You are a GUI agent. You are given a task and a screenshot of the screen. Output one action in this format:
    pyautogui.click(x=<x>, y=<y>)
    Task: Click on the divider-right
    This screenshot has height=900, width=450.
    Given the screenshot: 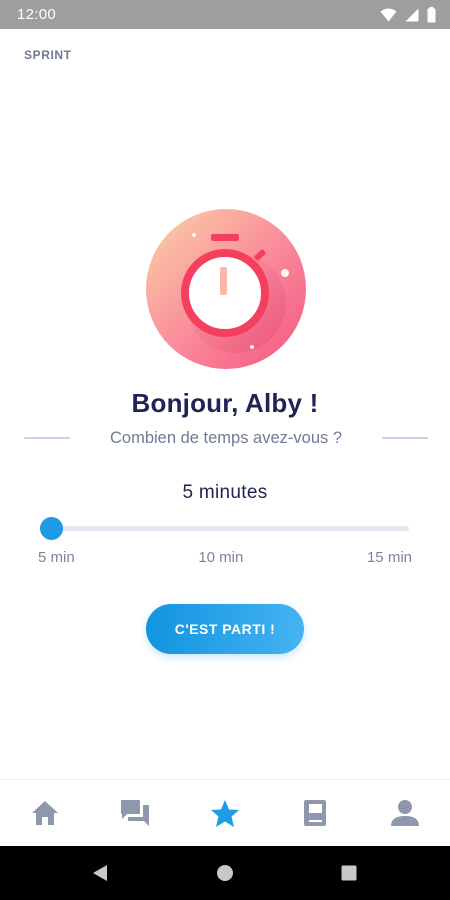 What is the action you would take?
    pyautogui.click(x=405, y=438)
    